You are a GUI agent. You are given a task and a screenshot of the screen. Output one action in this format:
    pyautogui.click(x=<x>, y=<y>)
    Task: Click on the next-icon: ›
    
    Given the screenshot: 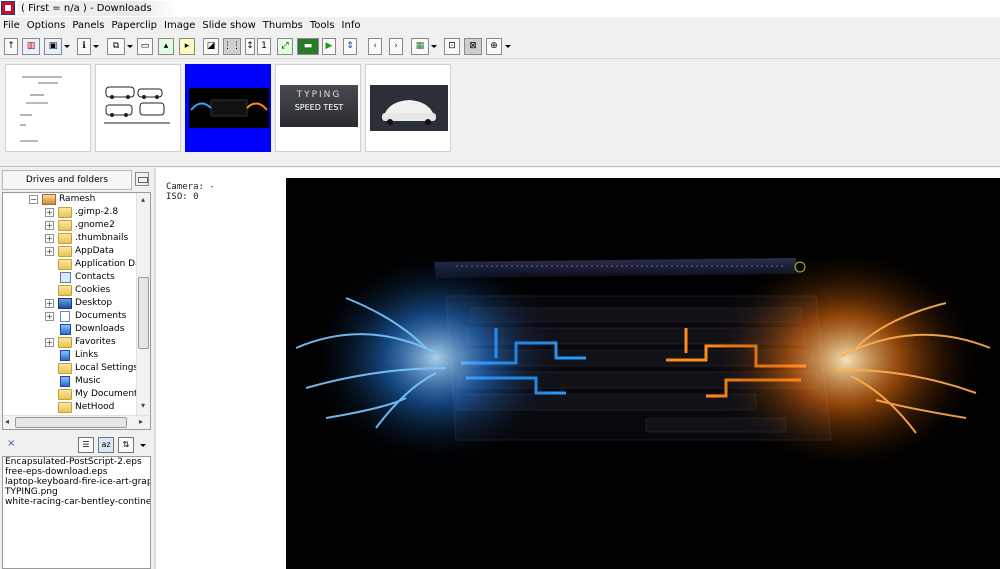 What is the action you would take?
    pyautogui.click(x=396, y=46)
    